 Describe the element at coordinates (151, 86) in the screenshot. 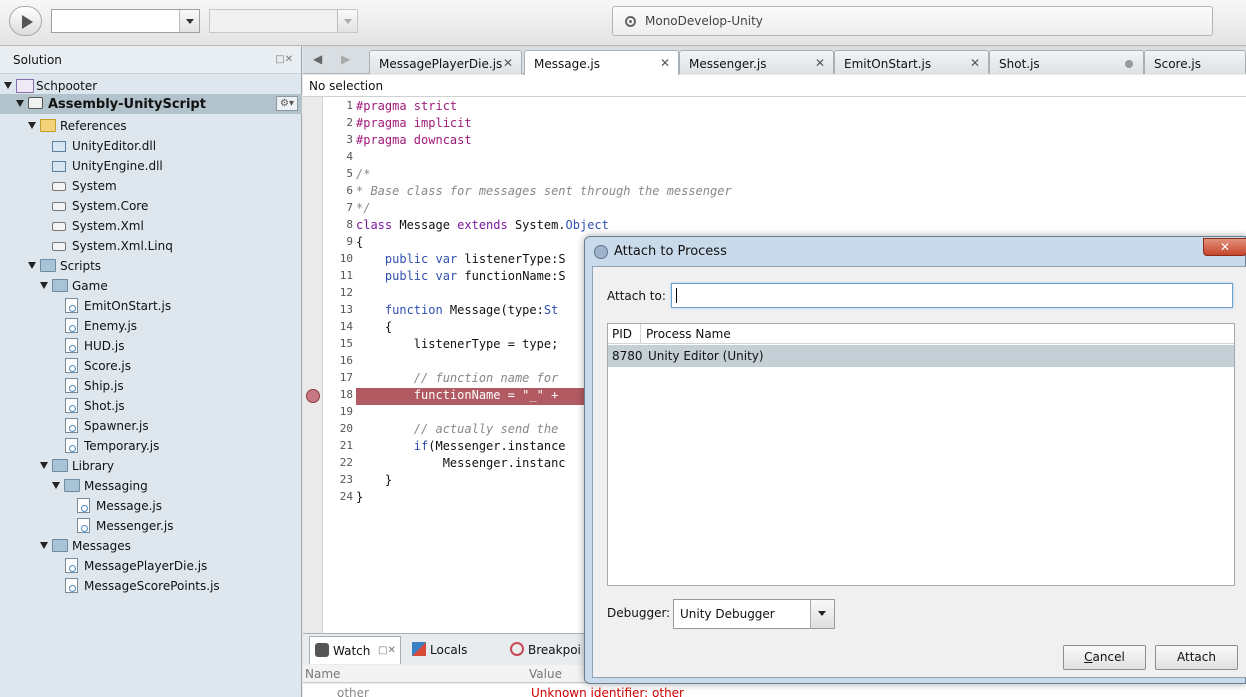

I see `tree-item-solution: Schpooter` at that location.